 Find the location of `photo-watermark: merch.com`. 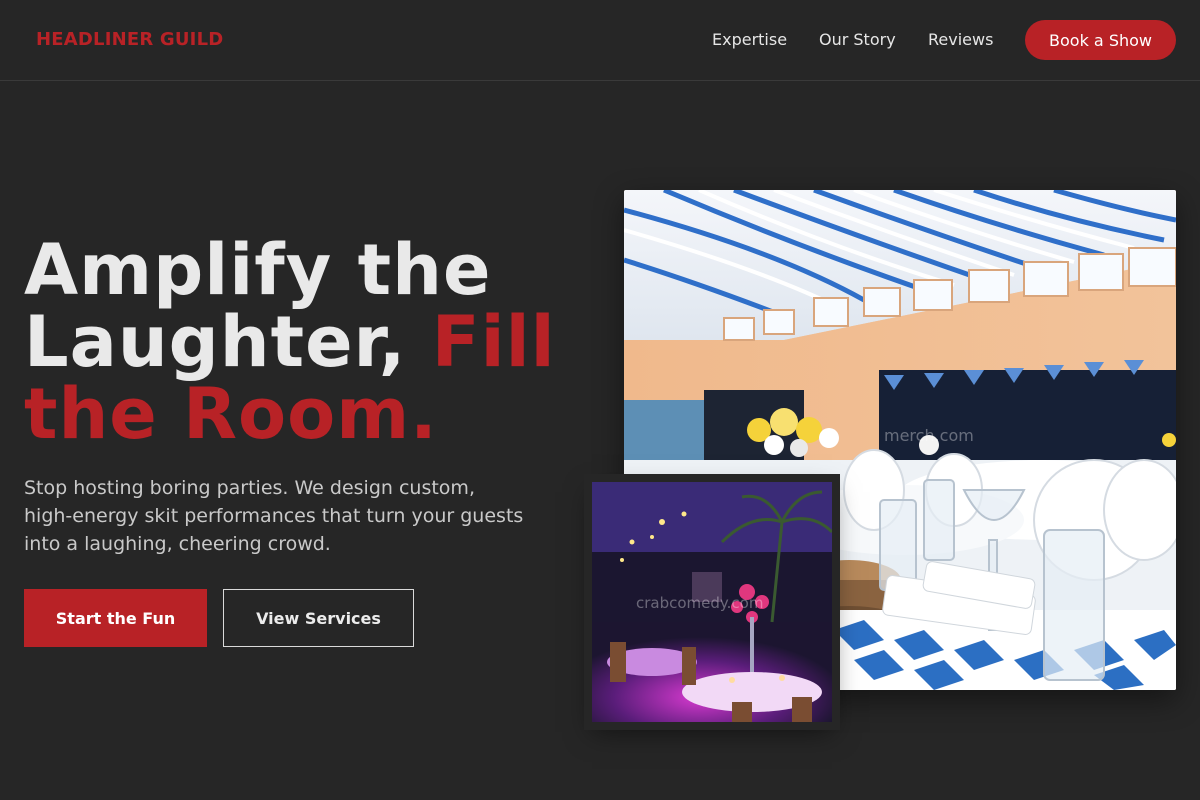

photo-watermark: merch.com is located at coordinates (929, 435).